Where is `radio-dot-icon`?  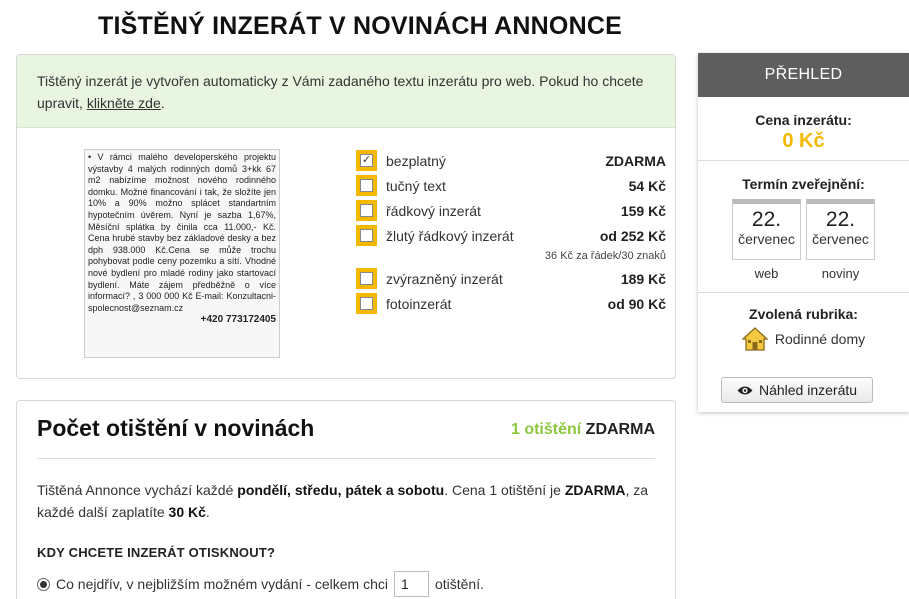 radio-dot-icon is located at coordinates (43, 584).